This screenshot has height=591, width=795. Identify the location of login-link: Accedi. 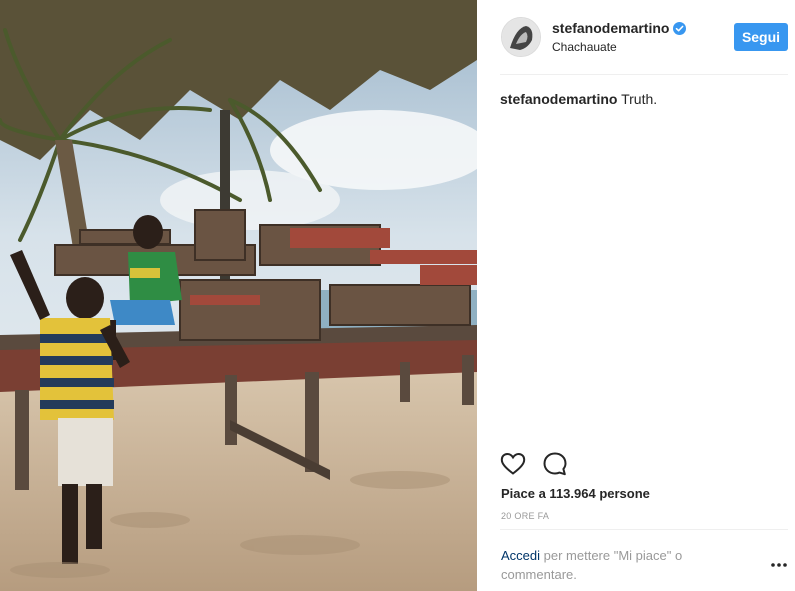
(520, 555).